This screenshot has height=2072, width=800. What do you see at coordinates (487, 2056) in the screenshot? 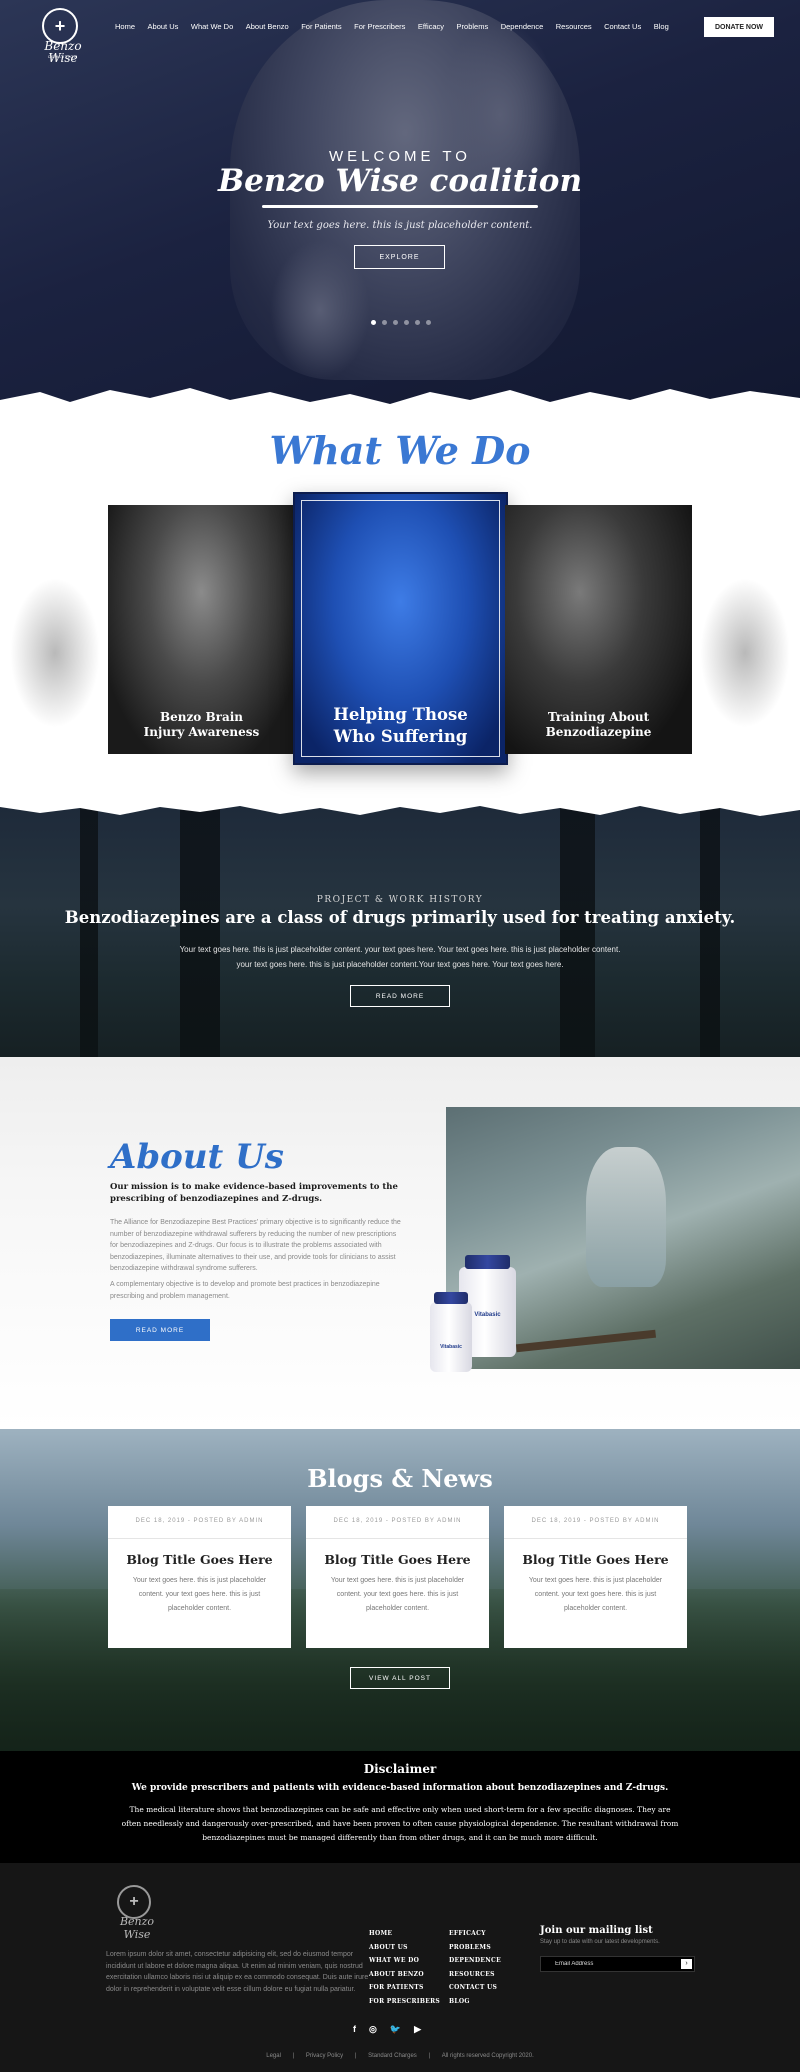
I see `copyright-text: All rights reserved Copyright 2020.` at bounding box center [487, 2056].